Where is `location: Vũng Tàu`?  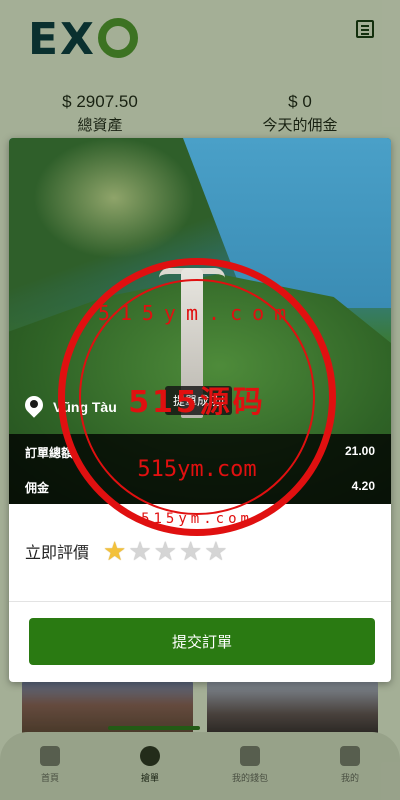 location: Vũng Tàu is located at coordinates (71, 407).